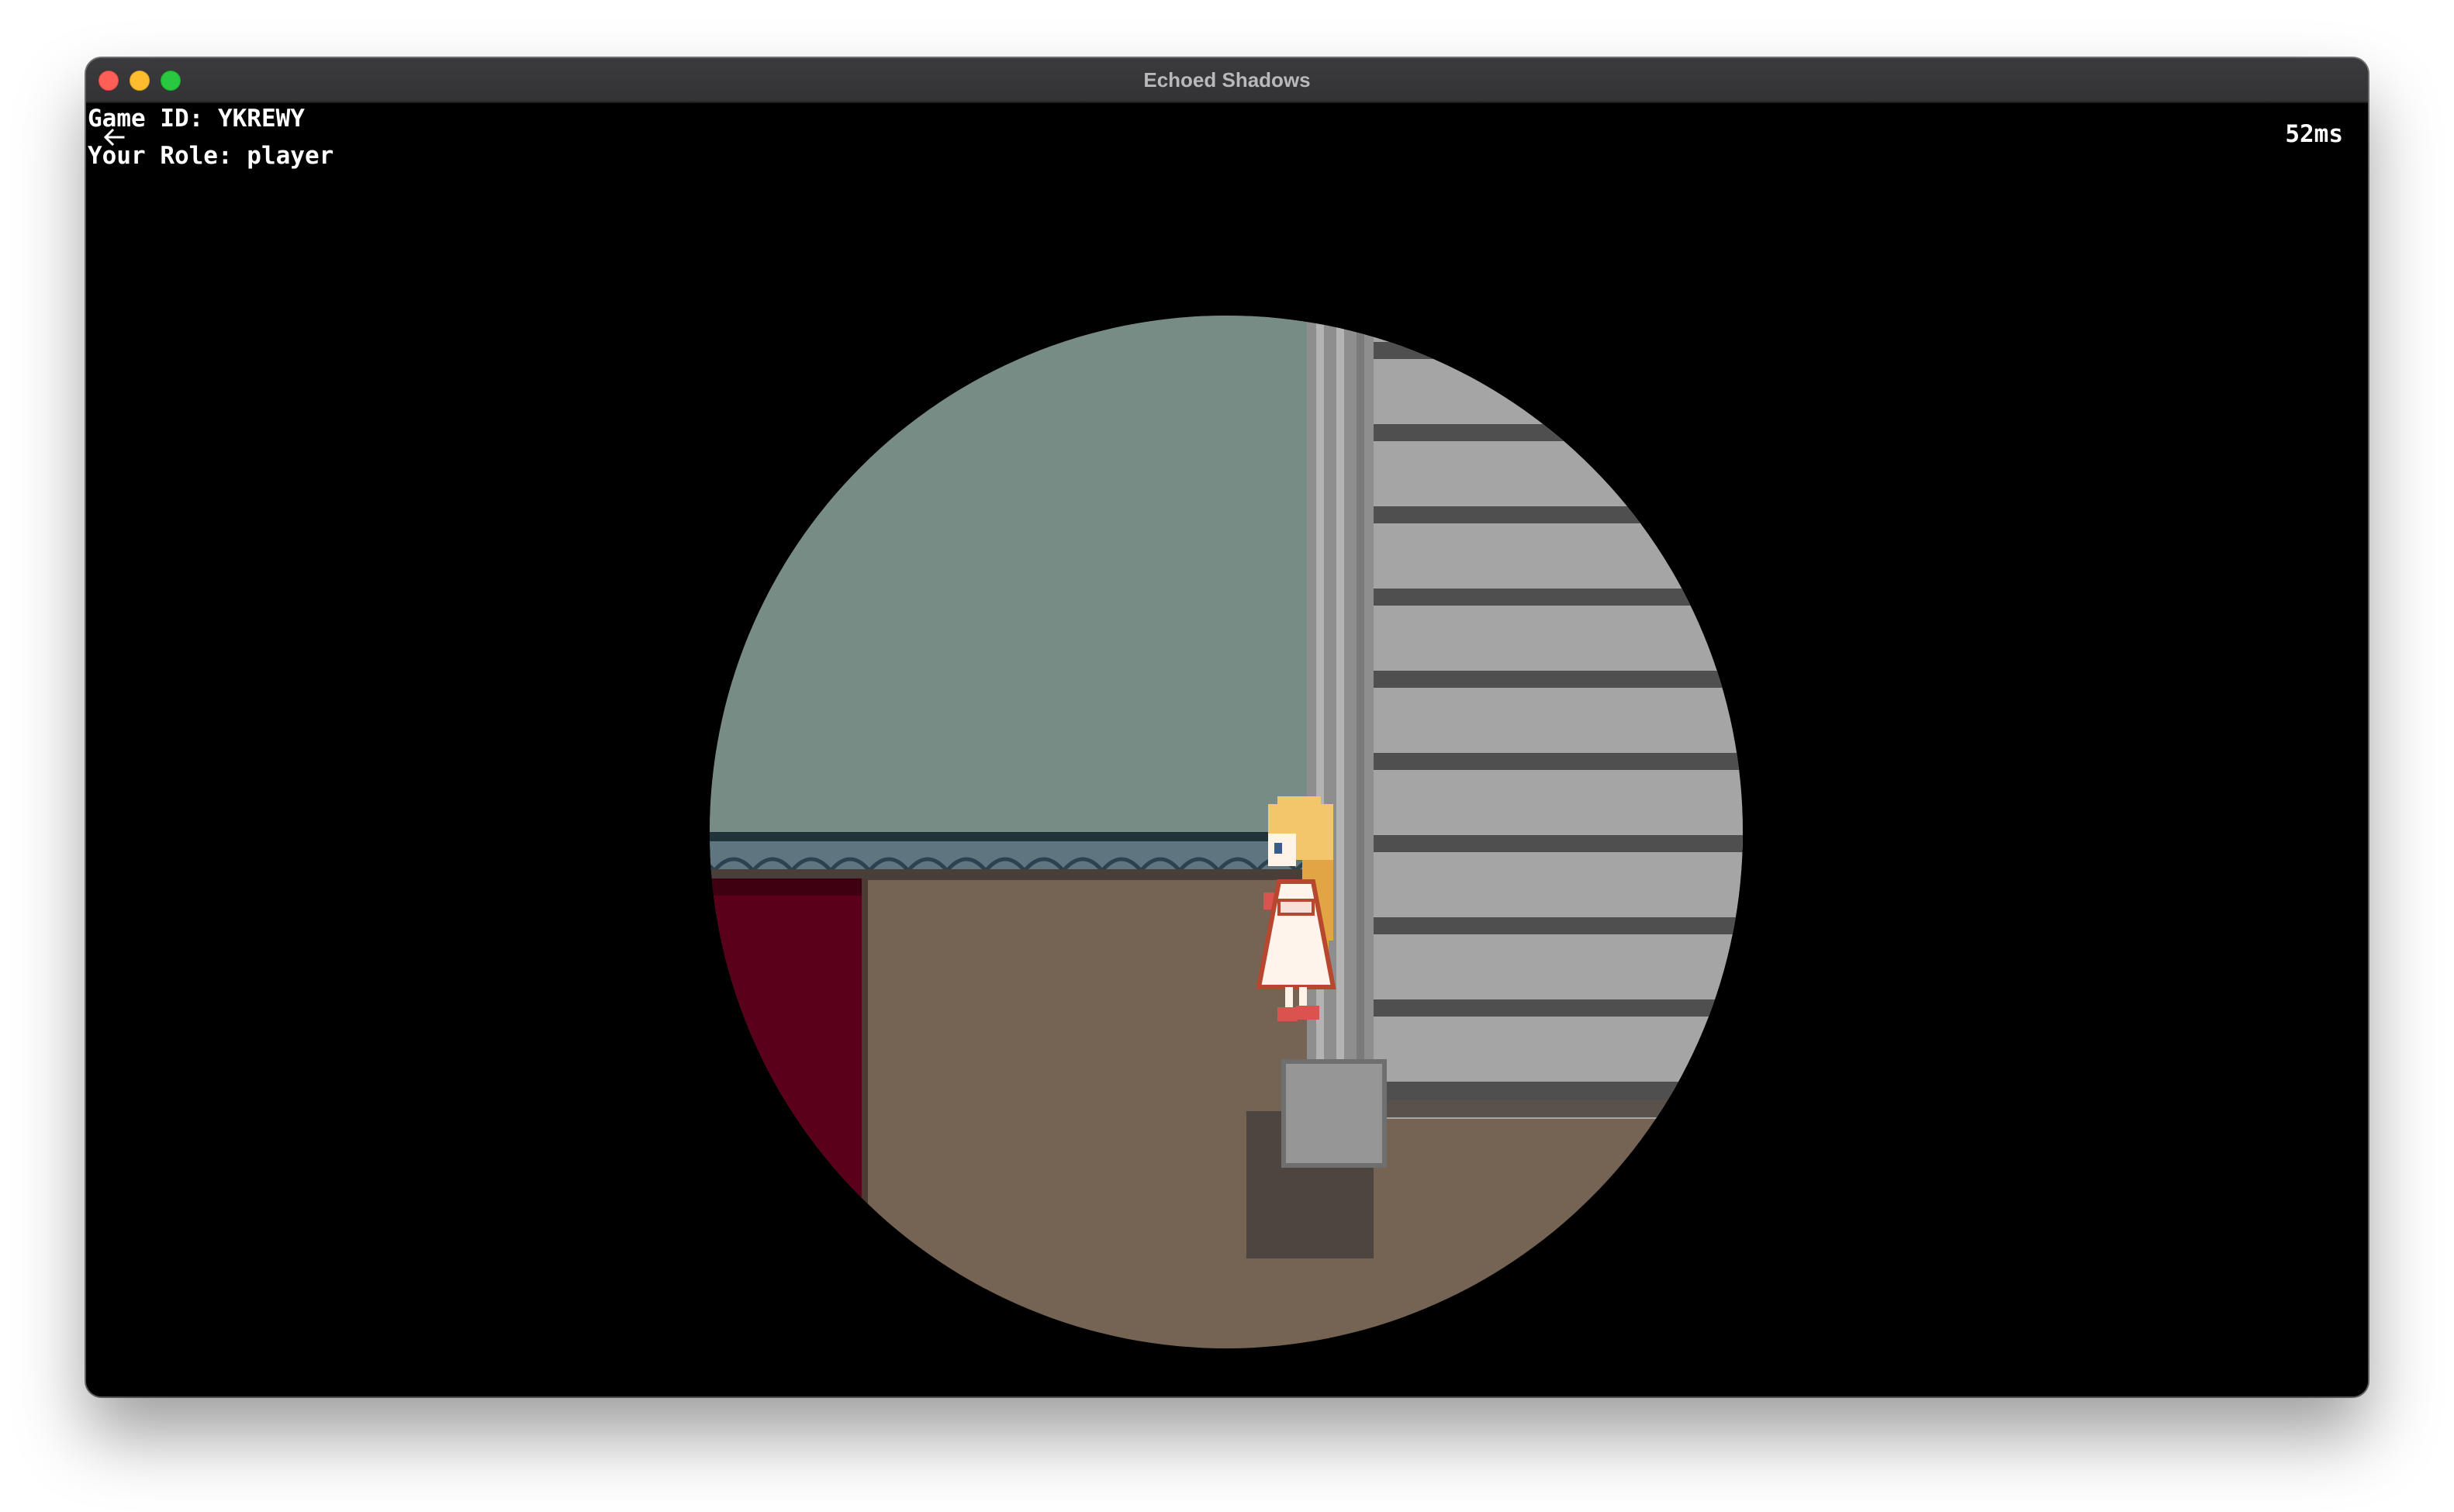 Image resolution: width=2454 pixels, height=1512 pixels. Describe the element at coordinates (787, 887) in the screenshot. I see `curtain-shadow` at that location.